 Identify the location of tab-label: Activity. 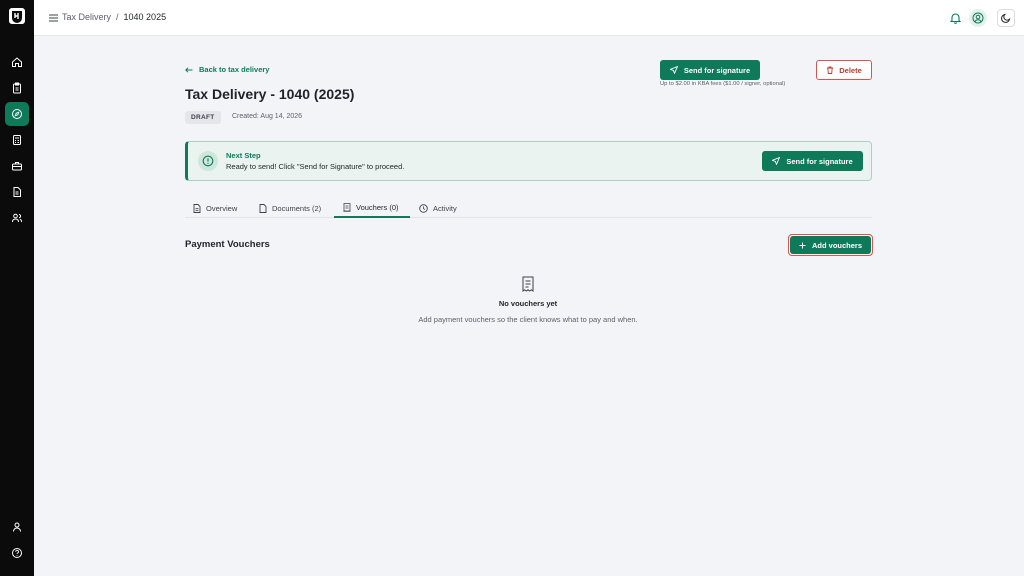
(445, 208).